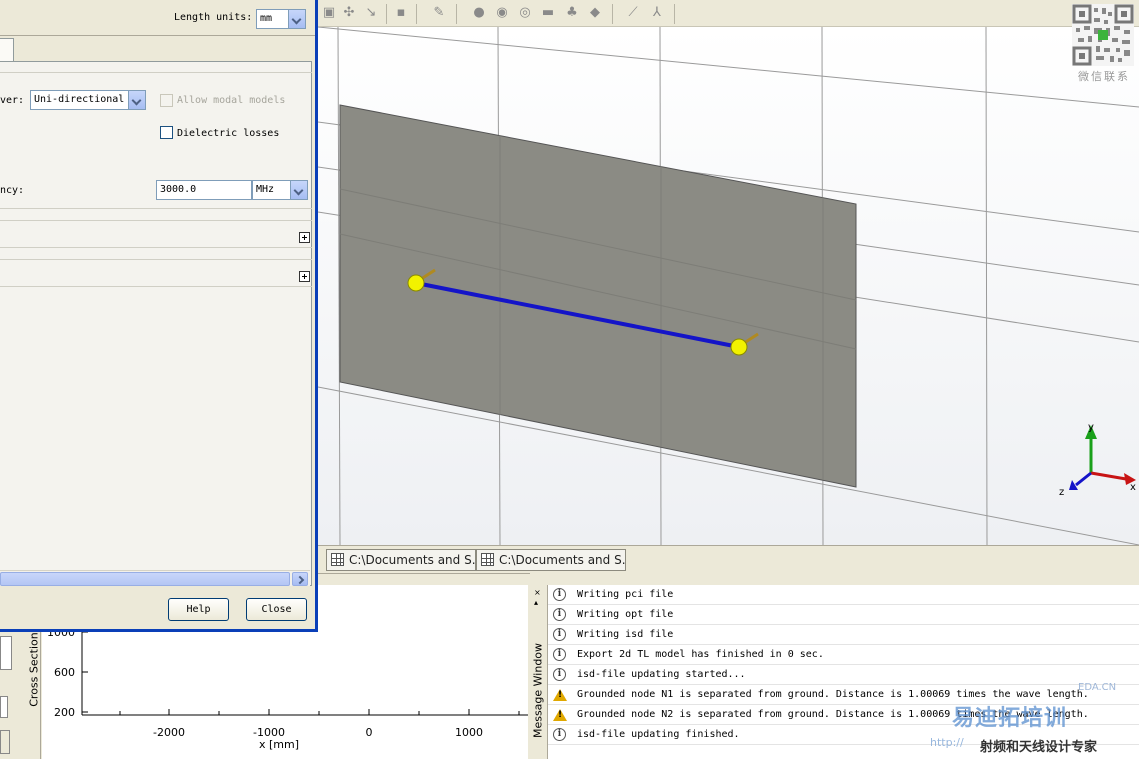 This screenshot has height=759, width=1139. Describe the element at coordinates (178, 189) in the screenshot. I see `frequency-value: 3000.0` at that location.